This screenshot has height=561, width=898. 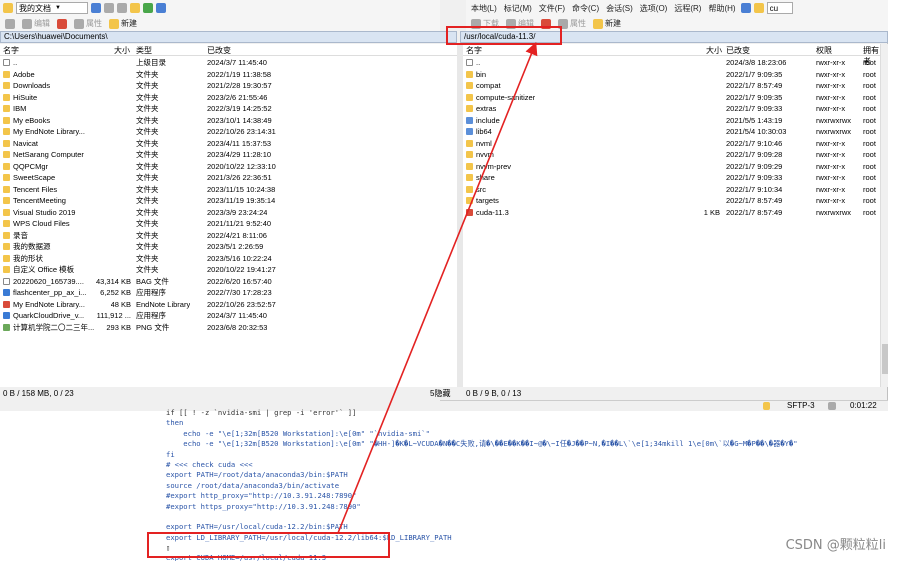 What do you see at coordinates (671, 109) in the screenshot?
I see `remote-file-row: extras 2022/1/7 9:09:33 rwxr-xr-x root` at bounding box center [671, 109].